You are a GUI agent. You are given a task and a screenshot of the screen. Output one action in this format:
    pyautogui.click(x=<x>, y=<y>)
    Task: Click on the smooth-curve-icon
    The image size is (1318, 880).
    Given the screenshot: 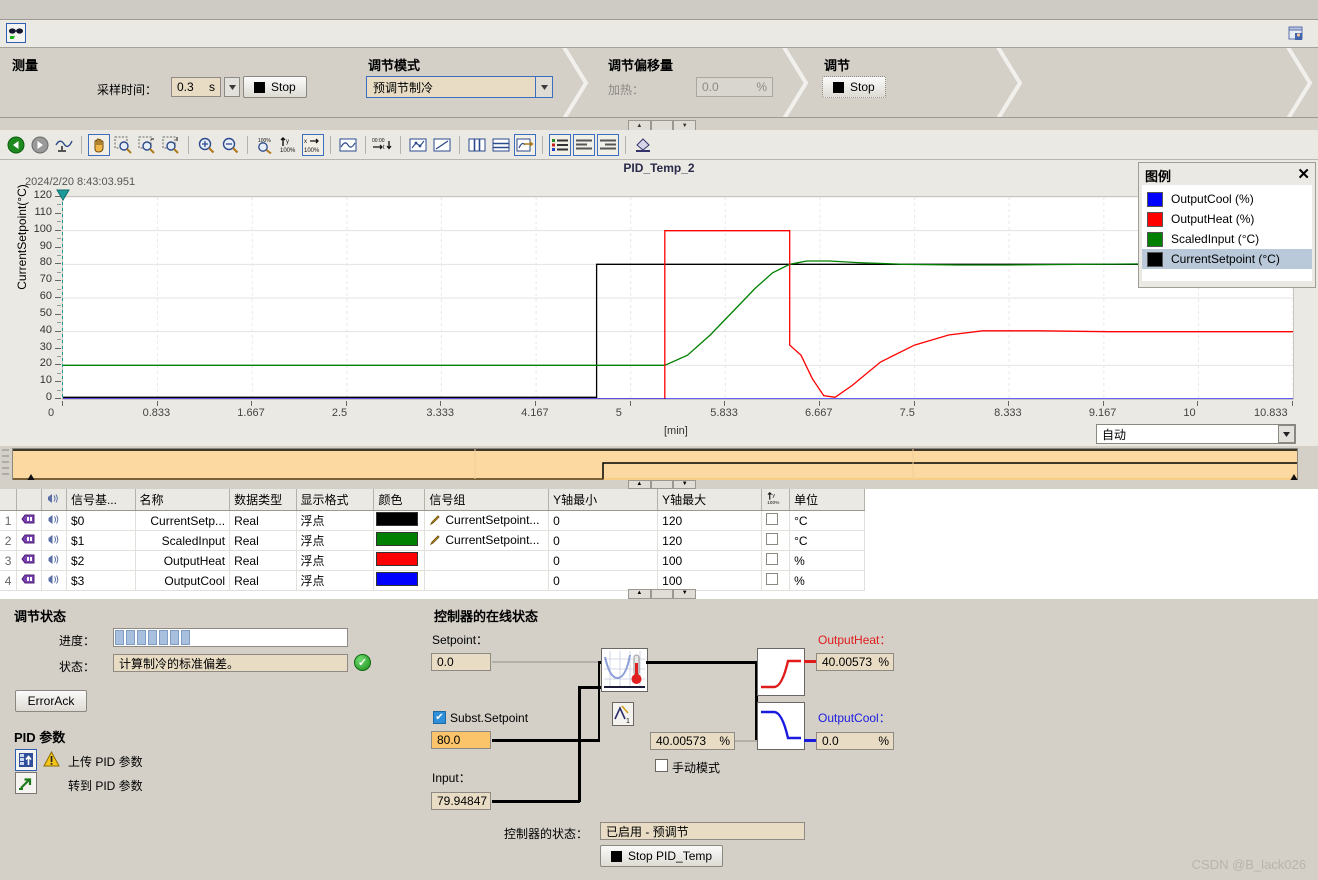 What is the action you would take?
    pyautogui.click(x=348, y=145)
    